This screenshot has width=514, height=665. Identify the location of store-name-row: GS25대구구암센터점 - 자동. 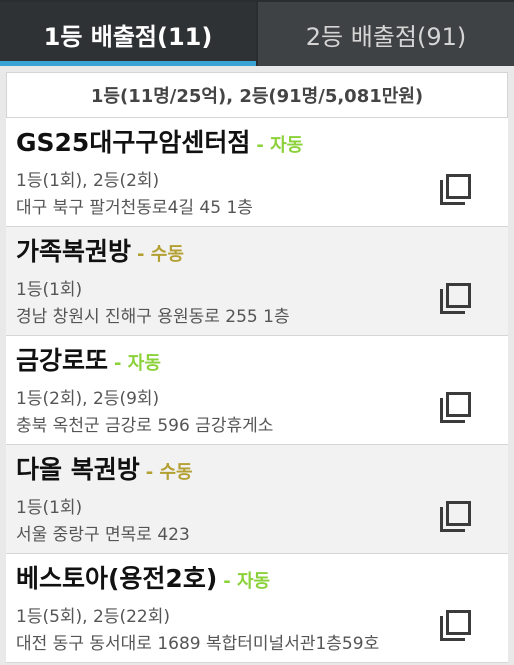
(262, 144).